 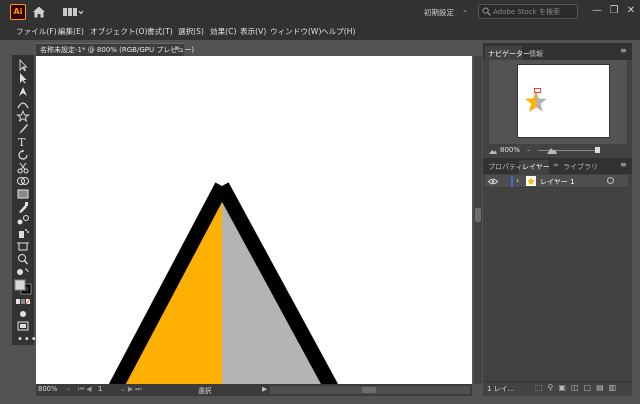 I want to click on layer-thumbnail, so click(x=531, y=181).